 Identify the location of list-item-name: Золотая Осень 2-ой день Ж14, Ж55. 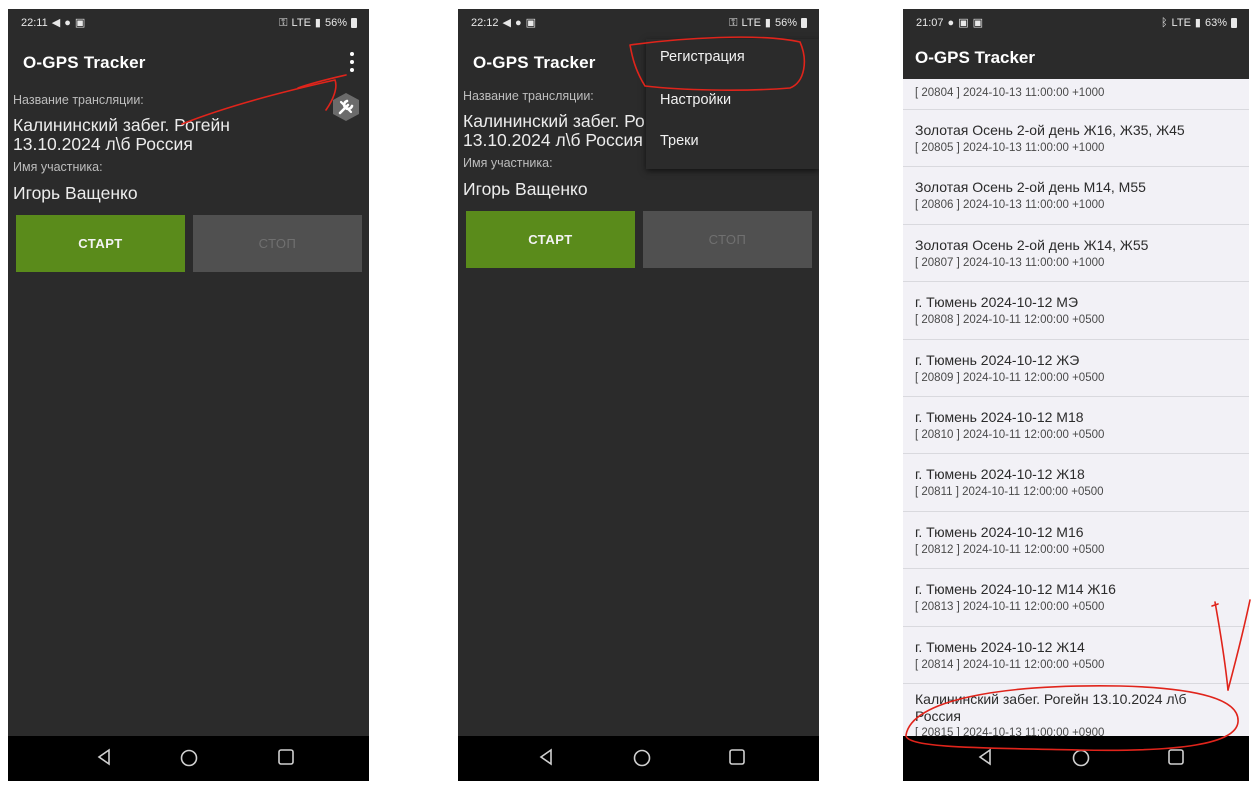
(1032, 244).